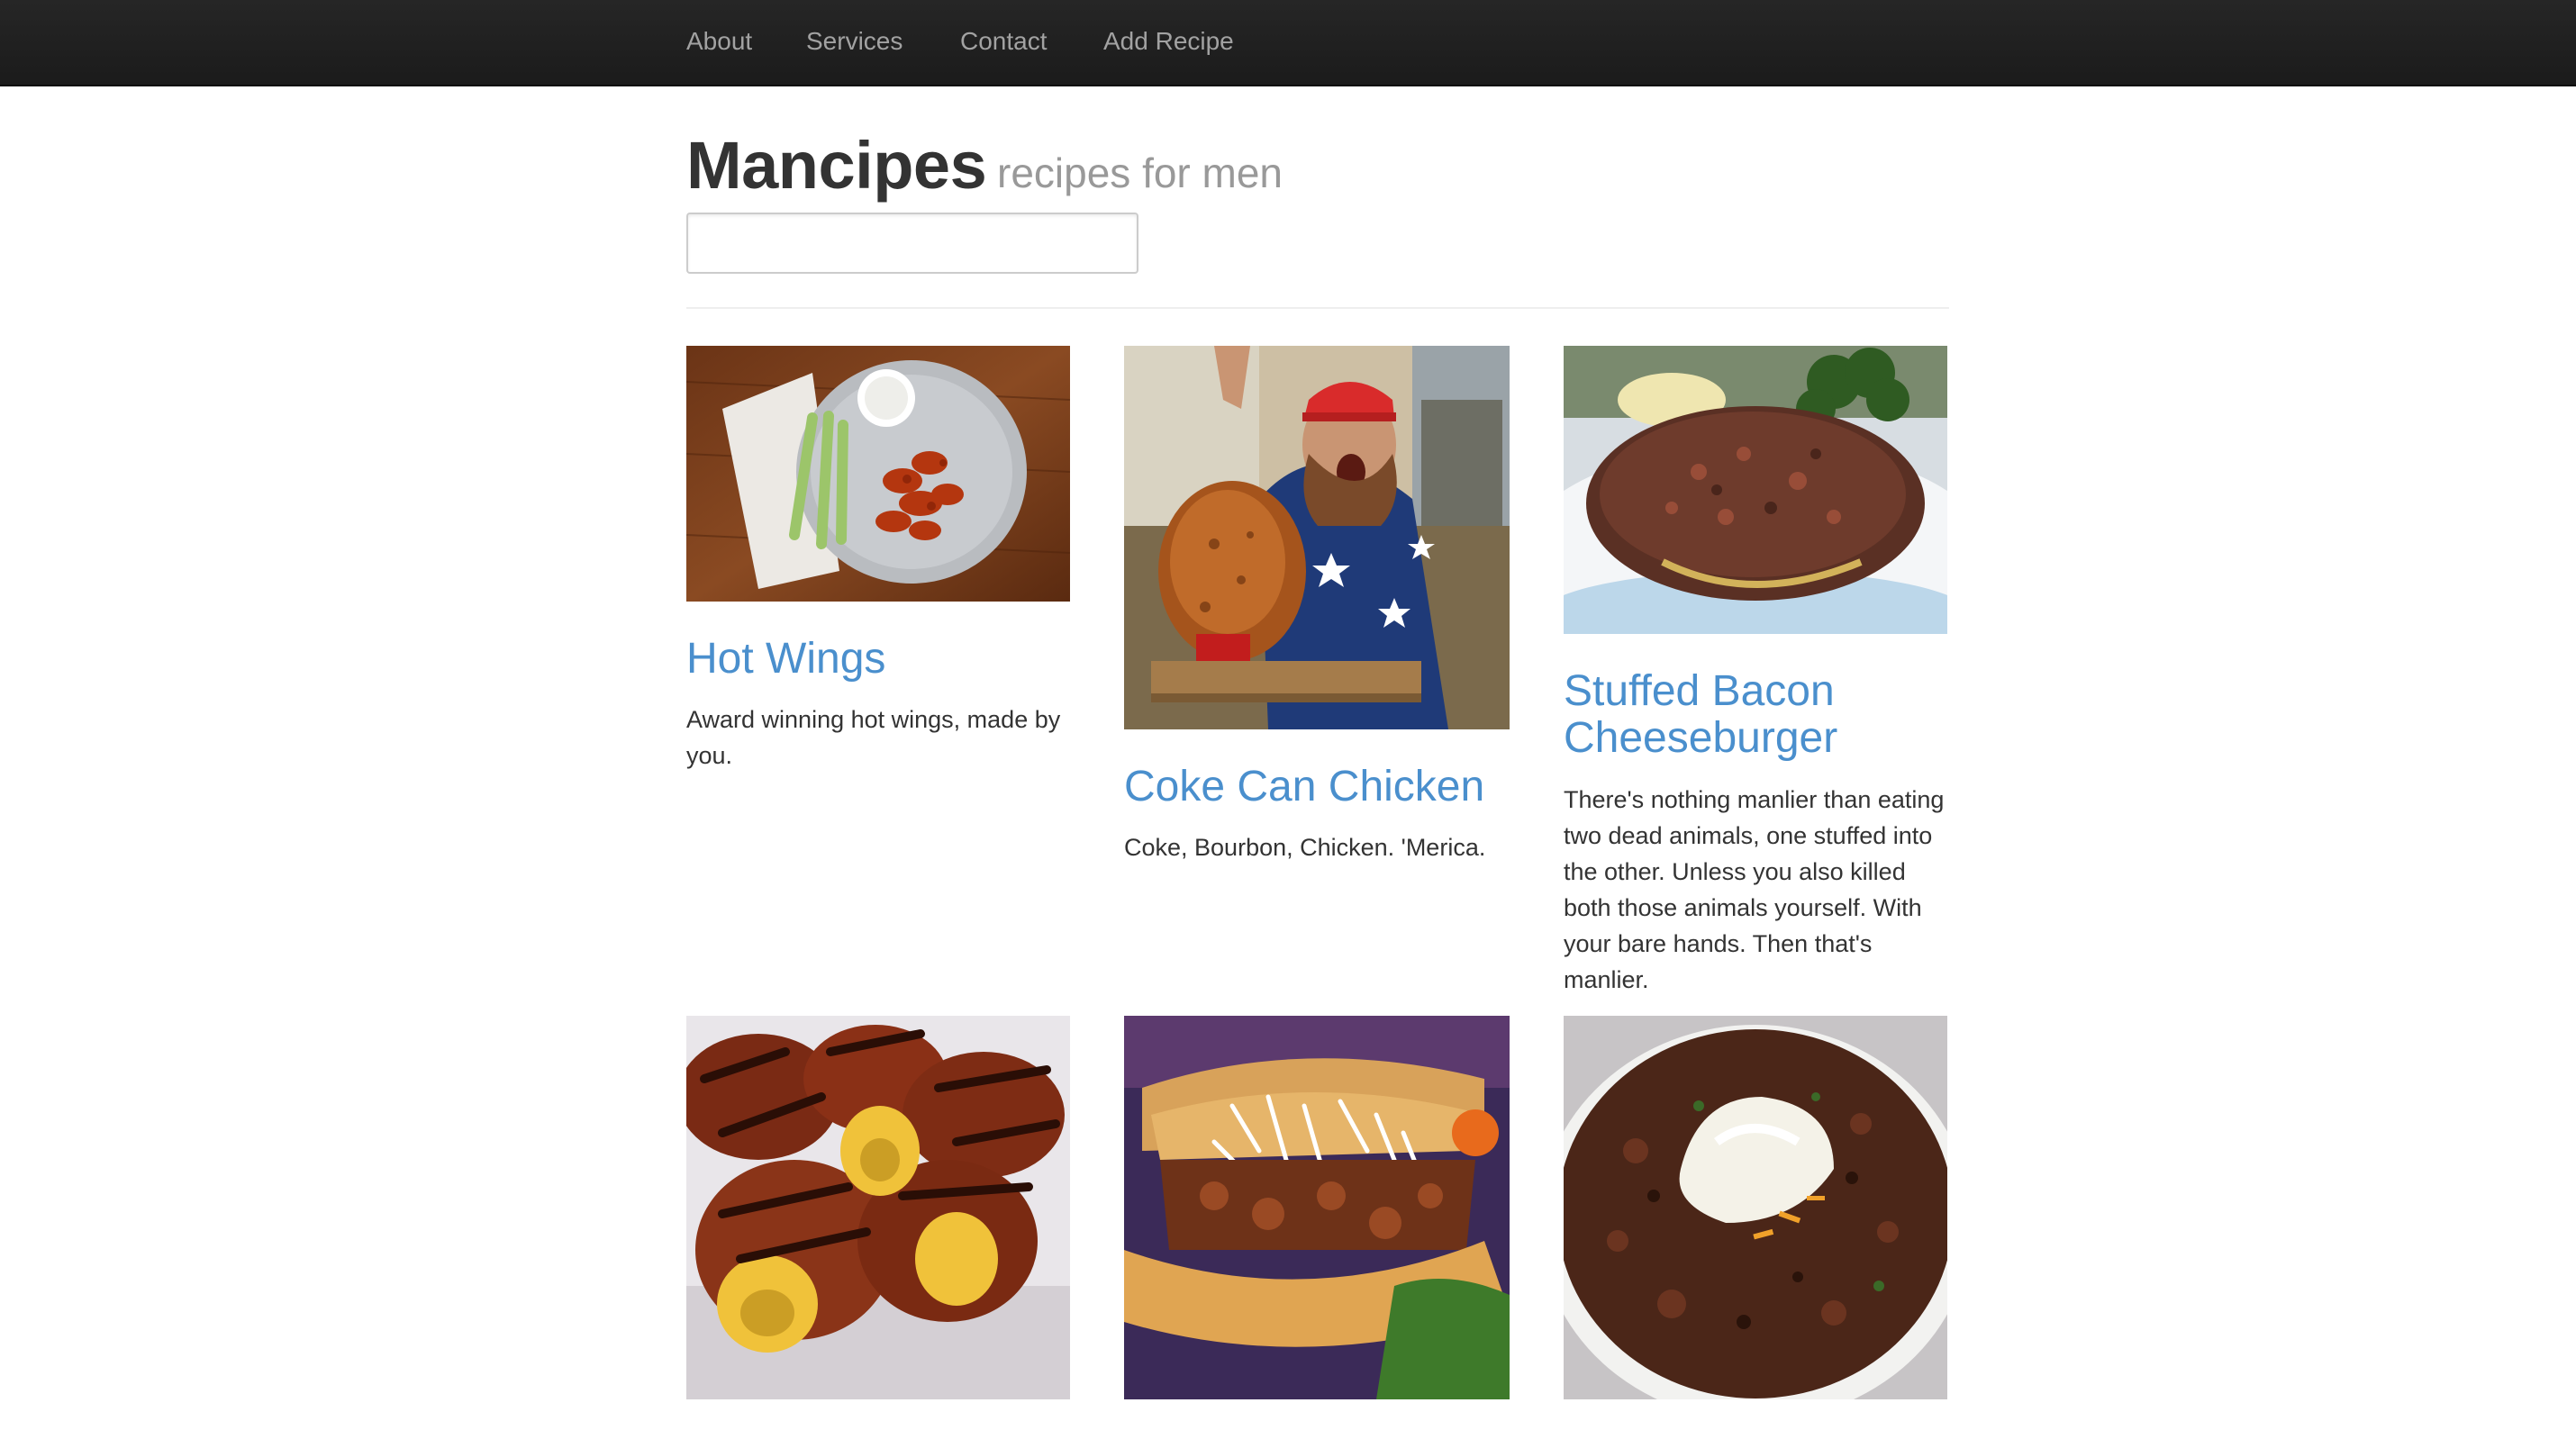 The height and width of the screenshot is (1430, 2576). I want to click on recipe-title-stuffed-bacon-cheeseburger: Stuffed Bacon Cheeseburger, so click(1755, 715).